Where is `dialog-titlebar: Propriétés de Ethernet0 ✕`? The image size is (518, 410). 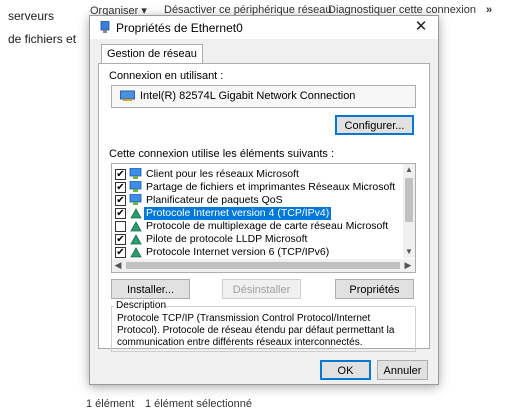 dialog-titlebar: Propriétés de Ethernet0 ✕ is located at coordinates (264, 27).